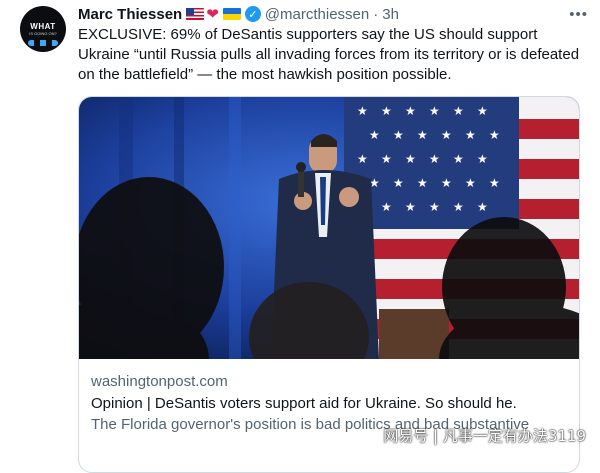 This screenshot has height=473, width=600. Describe the element at coordinates (390, 14) in the screenshot. I see `tweet-timestamp: 3h` at that location.